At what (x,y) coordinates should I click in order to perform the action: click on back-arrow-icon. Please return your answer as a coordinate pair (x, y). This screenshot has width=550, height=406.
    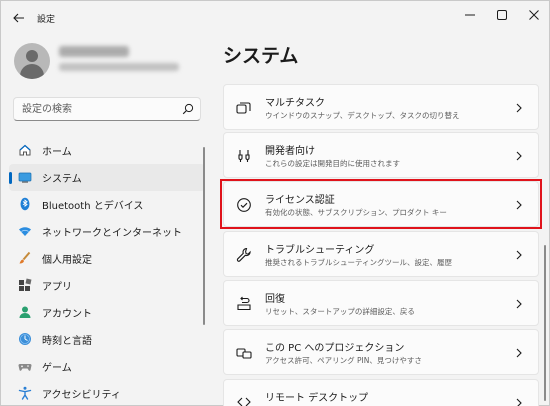
    Looking at the image, I should click on (18, 18).